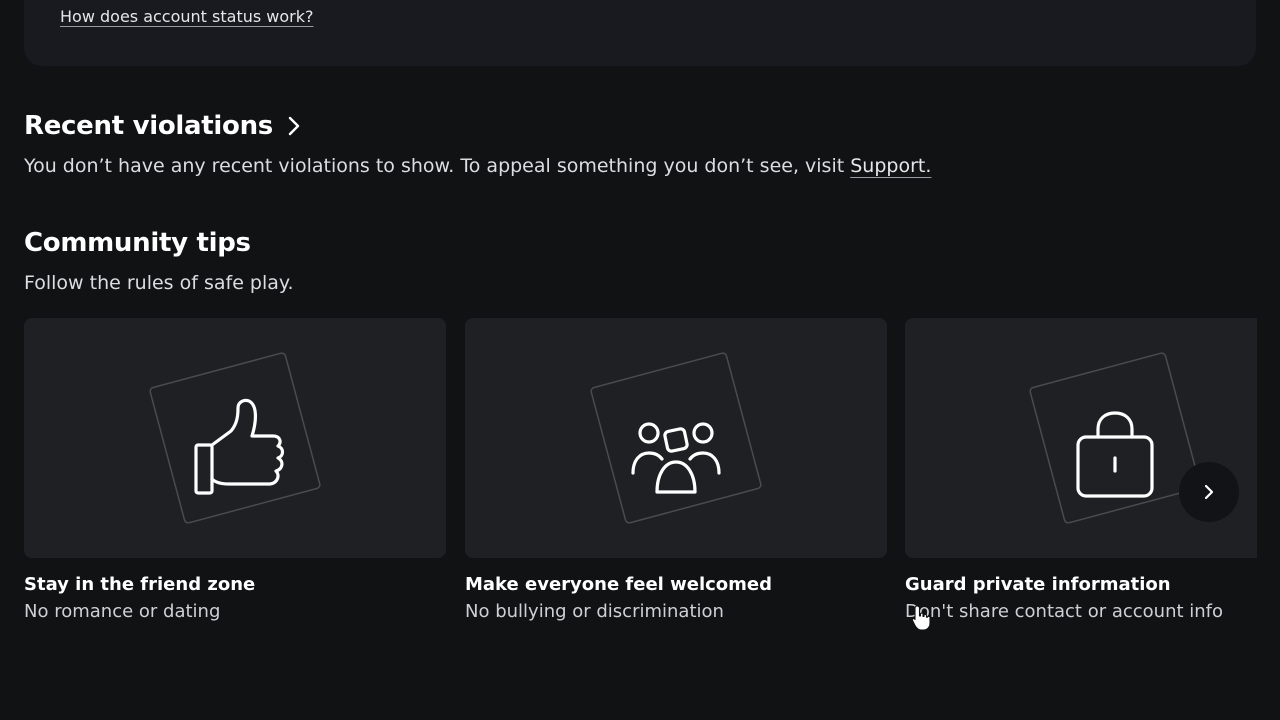 This screenshot has height=720, width=1280. What do you see at coordinates (1038, 584) in the screenshot?
I see `tip-card-title: Guard private information` at bounding box center [1038, 584].